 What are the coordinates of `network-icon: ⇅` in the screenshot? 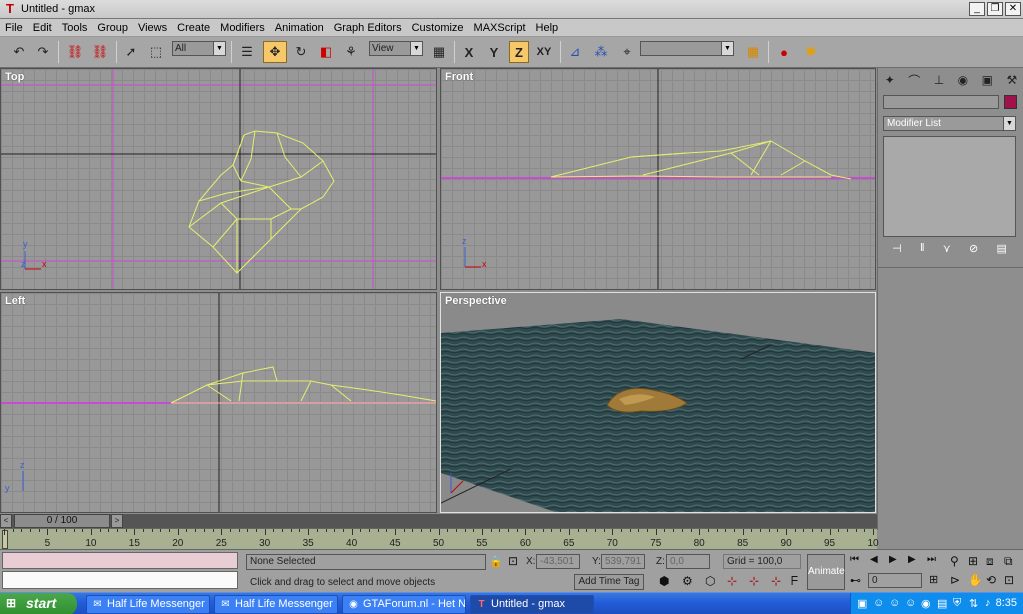 It's located at (973, 603).